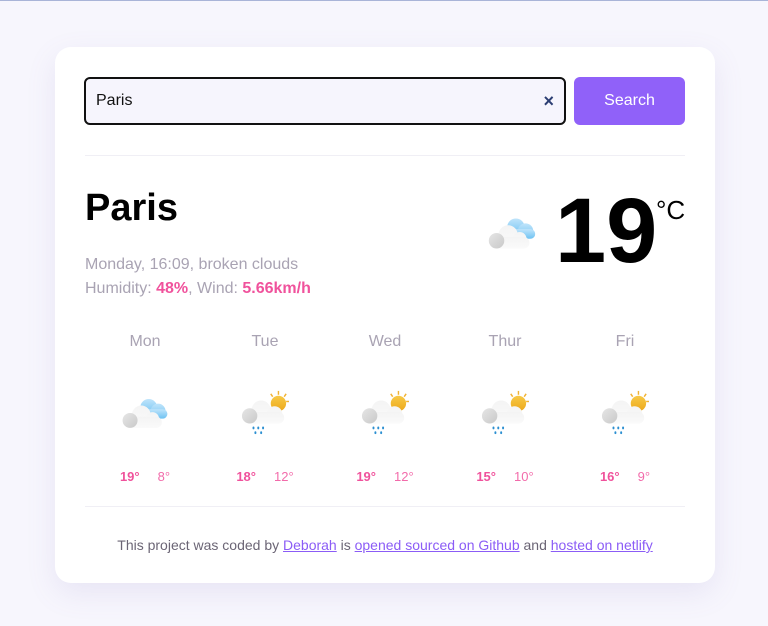 The width and height of the screenshot is (768, 626). What do you see at coordinates (670, 210) in the screenshot?
I see `temperature-unit: °C` at bounding box center [670, 210].